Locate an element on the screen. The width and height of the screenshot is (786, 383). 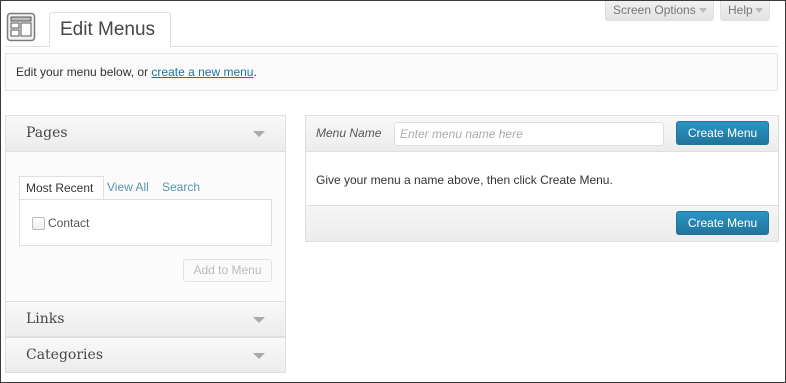
pages-section-title: Pages is located at coordinates (47, 133).